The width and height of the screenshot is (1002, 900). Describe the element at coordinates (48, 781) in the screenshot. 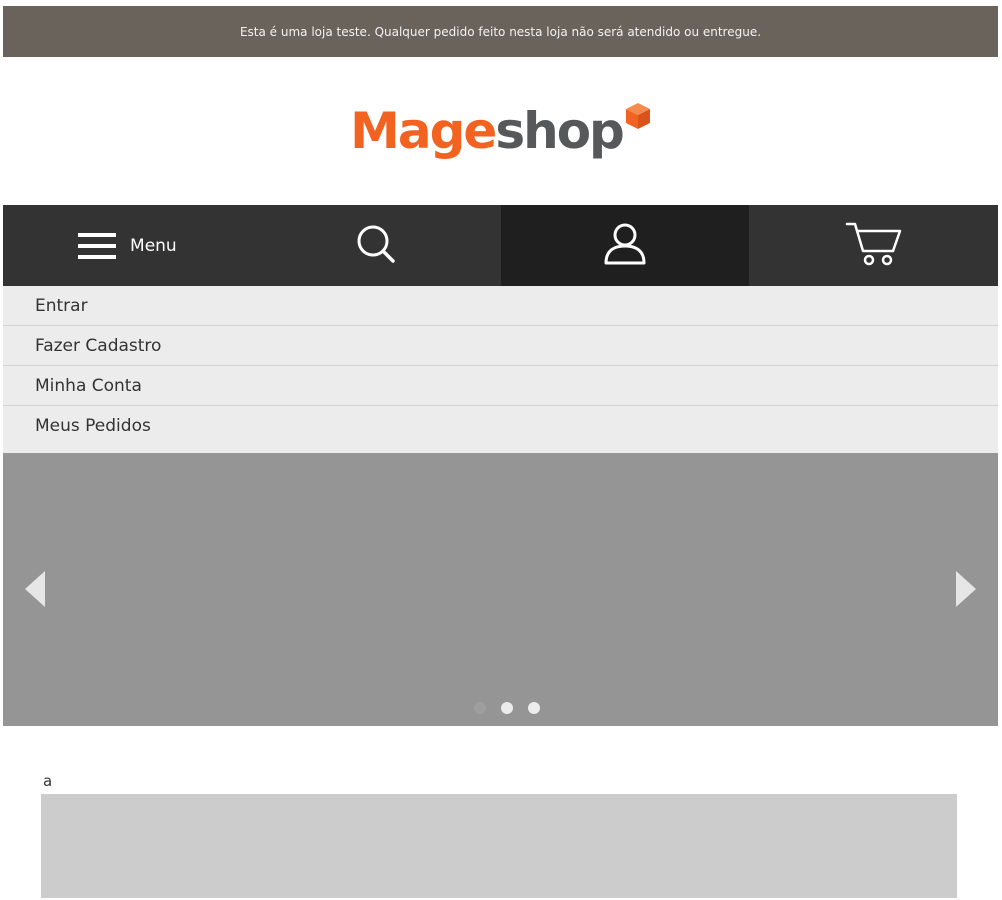

I see `content-label: a` at that location.